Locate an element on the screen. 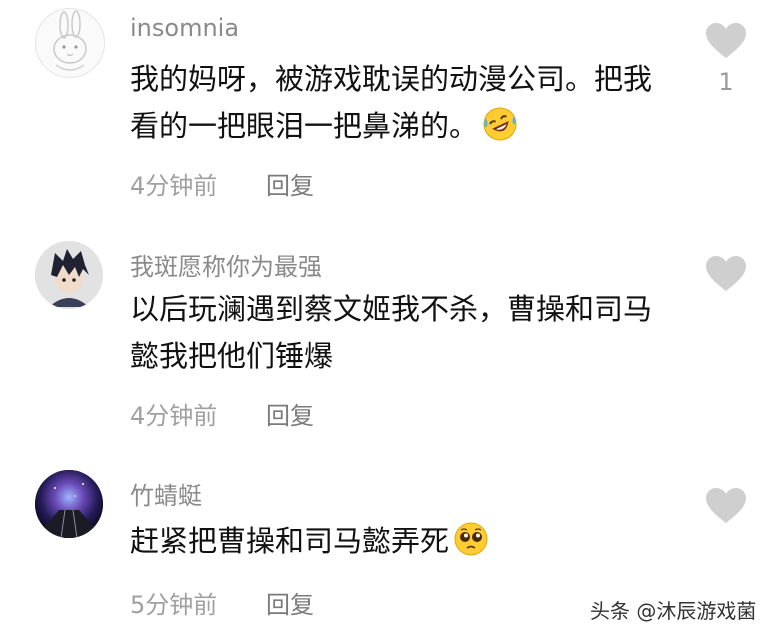  timestamp: 5分钟前 is located at coordinates (174, 605).